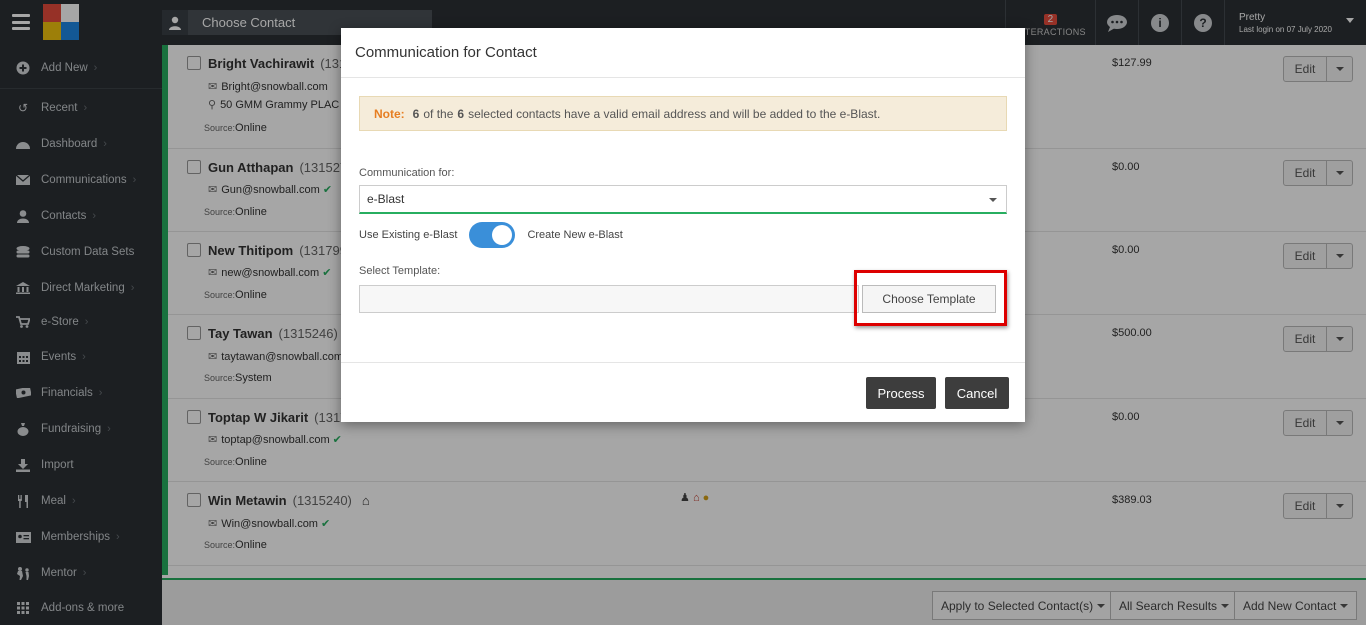  What do you see at coordinates (461, 113) in the screenshot?
I see `note-total-count: 6` at bounding box center [461, 113].